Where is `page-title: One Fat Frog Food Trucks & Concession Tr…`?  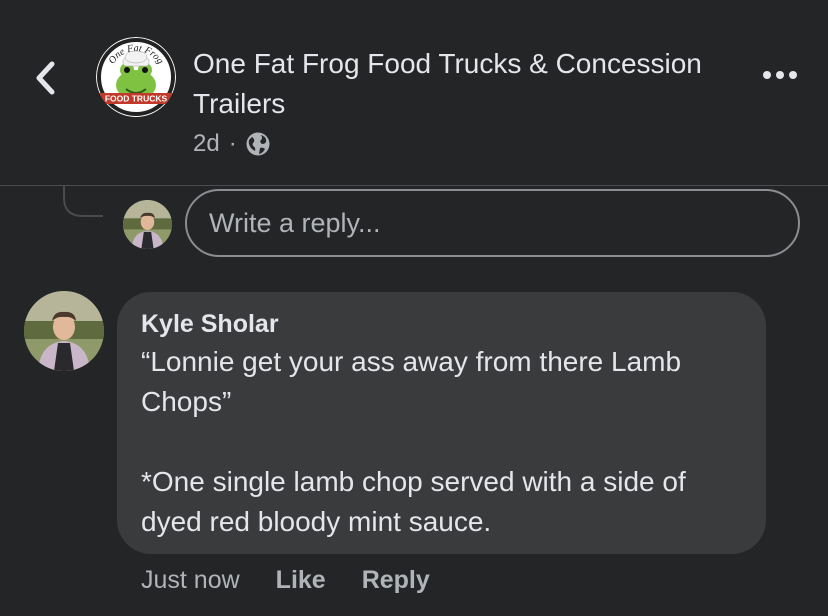 page-title: One Fat Frog Food Trucks & Concession Tr… is located at coordinates (453, 84).